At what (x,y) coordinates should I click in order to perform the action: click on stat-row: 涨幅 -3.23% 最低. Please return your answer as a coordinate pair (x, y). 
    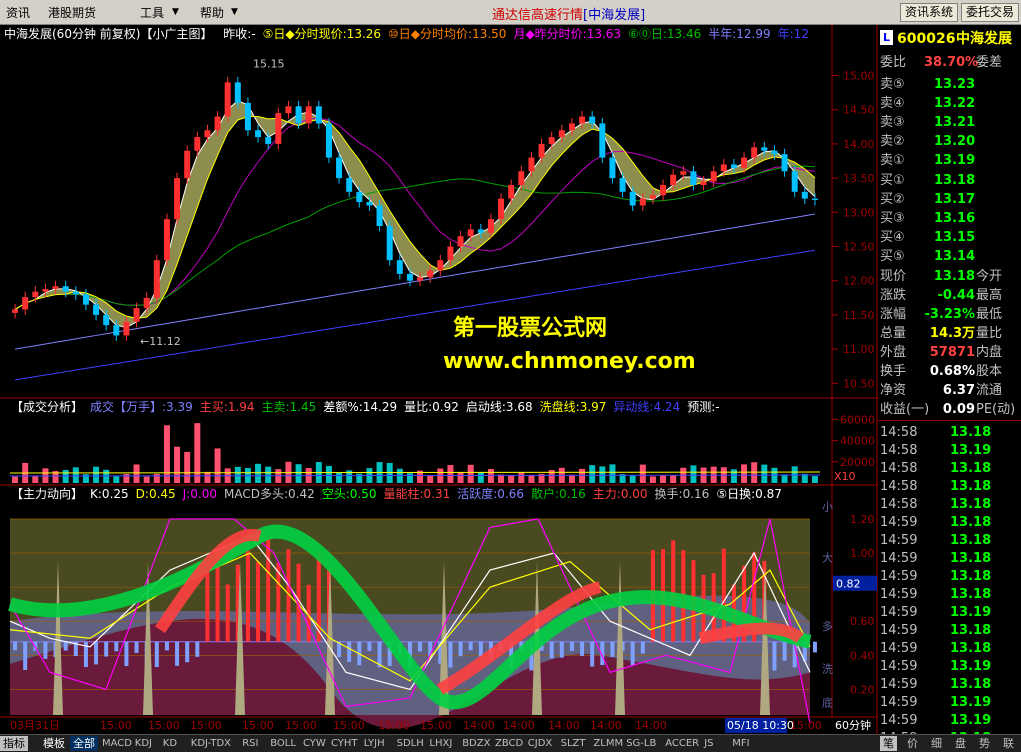
    Looking at the image, I should click on (949, 315).